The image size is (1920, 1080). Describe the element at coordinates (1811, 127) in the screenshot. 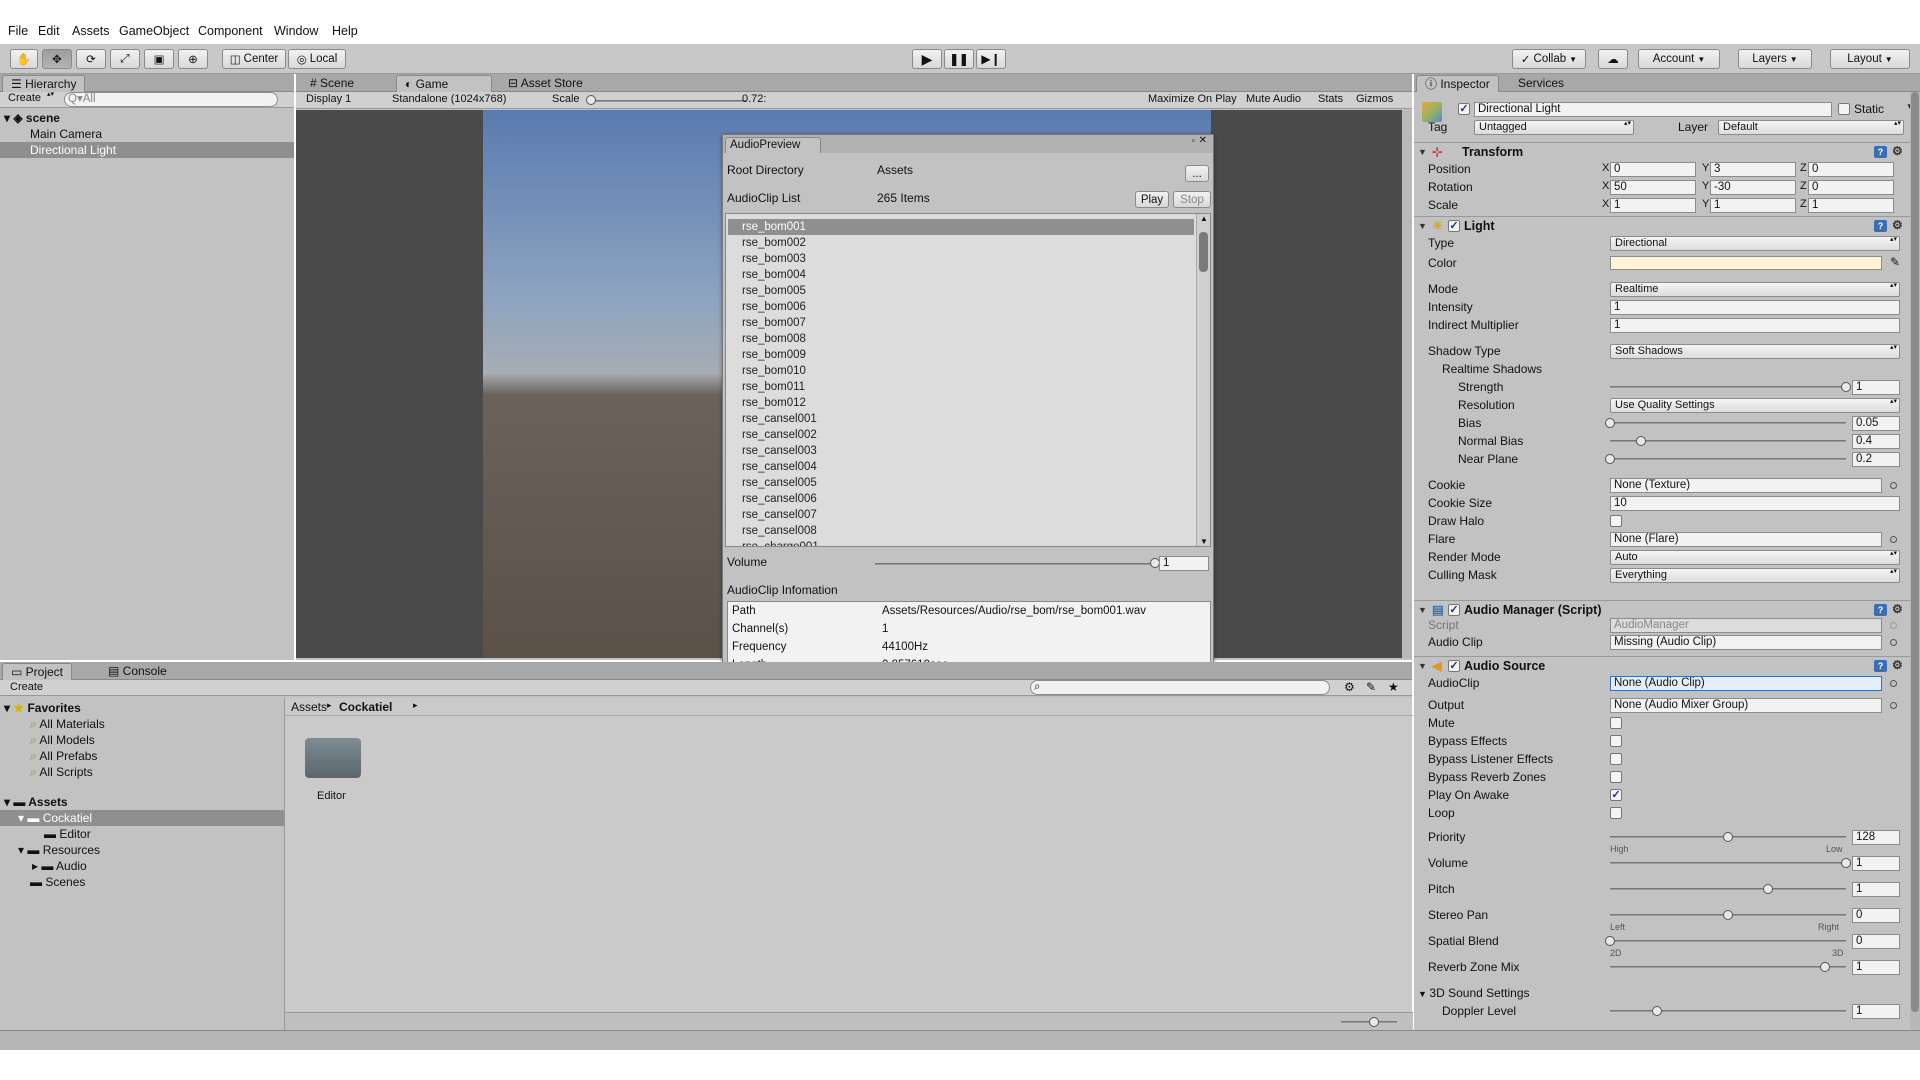

I see `layer-dropdown: Default` at that location.